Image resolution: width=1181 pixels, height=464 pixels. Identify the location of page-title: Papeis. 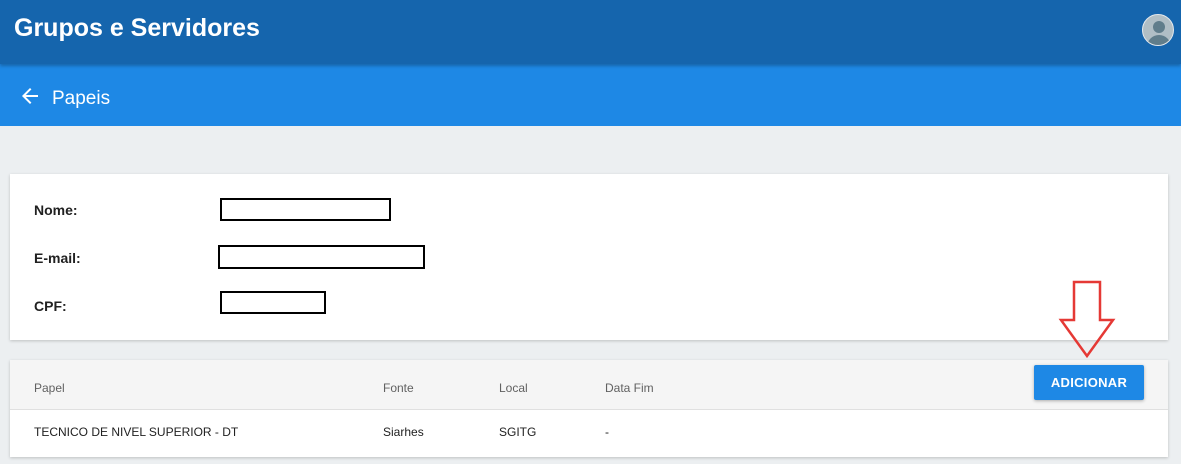
(81, 98).